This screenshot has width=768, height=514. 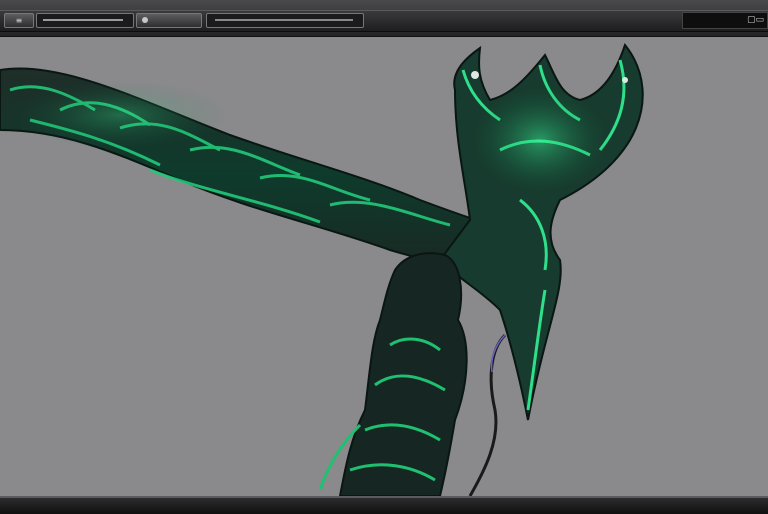 I want to click on menu-button: ≡, so click(x=19, y=20).